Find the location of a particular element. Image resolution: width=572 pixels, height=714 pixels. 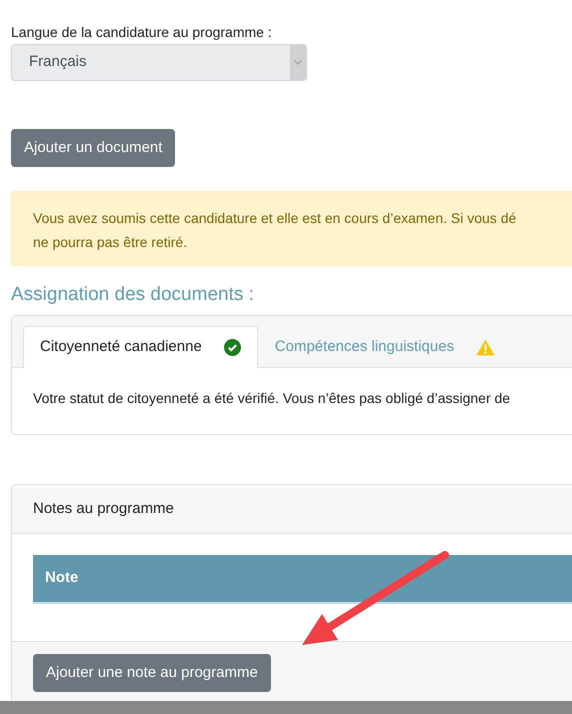

section-heading: Assignation des documents : is located at coordinates (132, 295).